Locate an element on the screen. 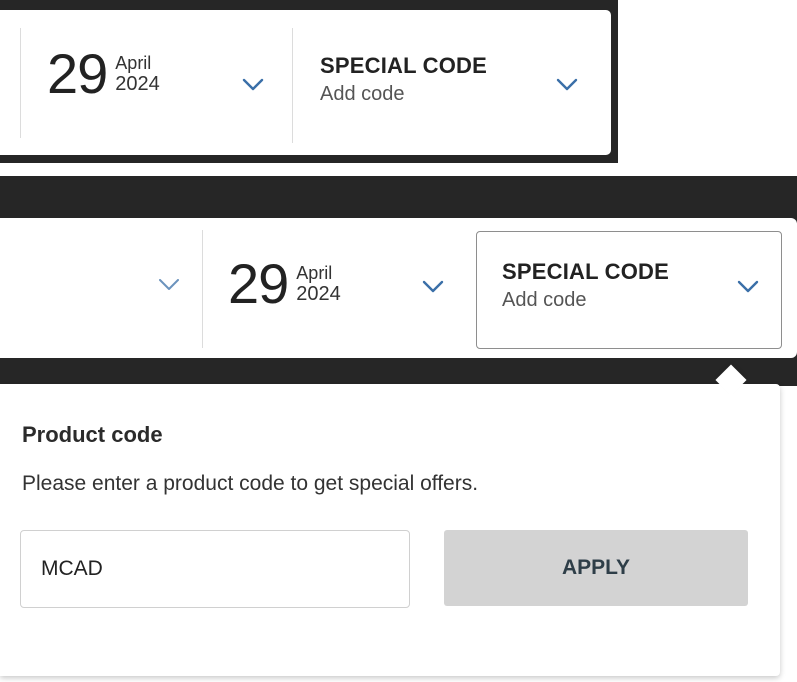 Image resolution: width=797 pixels, height=682 pixels. special-code-label-group: SPECIAL CODE Add code is located at coordinates (585, 286).